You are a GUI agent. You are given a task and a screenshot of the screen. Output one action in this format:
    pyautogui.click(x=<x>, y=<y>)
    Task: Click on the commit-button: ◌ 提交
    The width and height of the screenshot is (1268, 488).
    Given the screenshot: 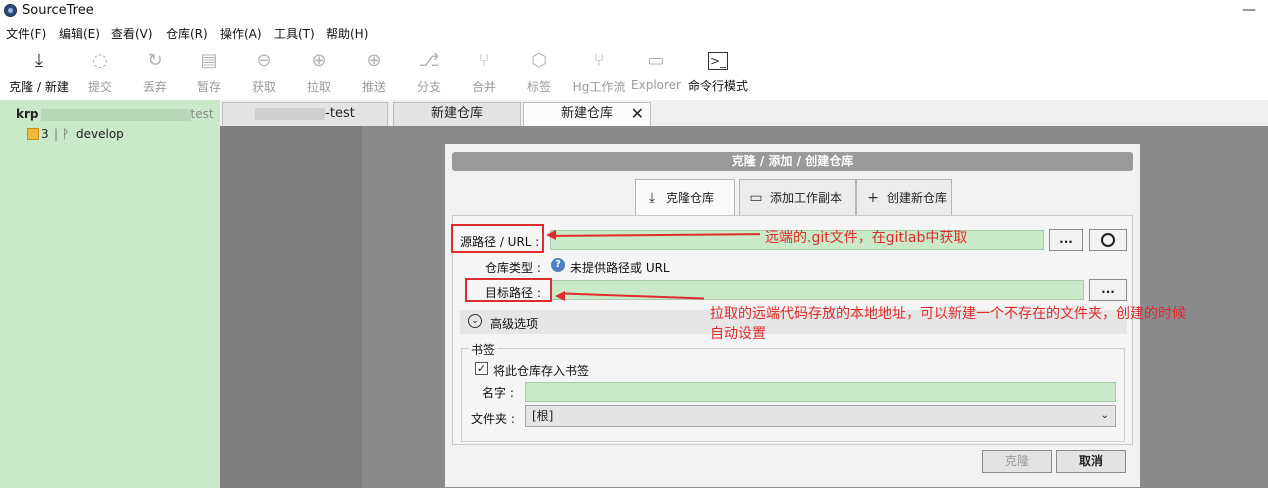 What is the action you would take?
    pyautogui.click(x=100, y=69)
    